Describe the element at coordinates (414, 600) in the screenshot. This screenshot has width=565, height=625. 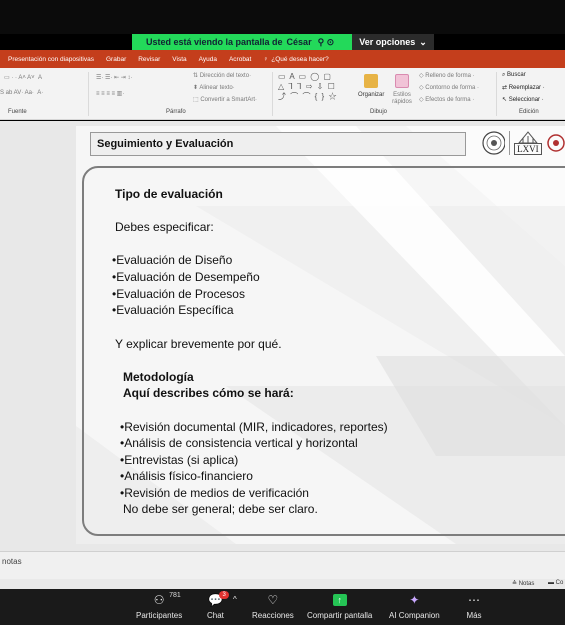
I see `sparkle-icon: ✦` at that location.